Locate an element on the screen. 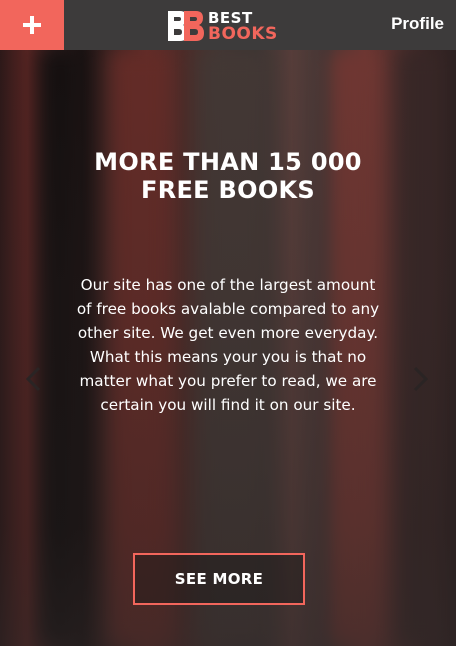 This screenshot has height=646, width=456. description-line: What this means your you is that no is located at coordinates (228, 357).